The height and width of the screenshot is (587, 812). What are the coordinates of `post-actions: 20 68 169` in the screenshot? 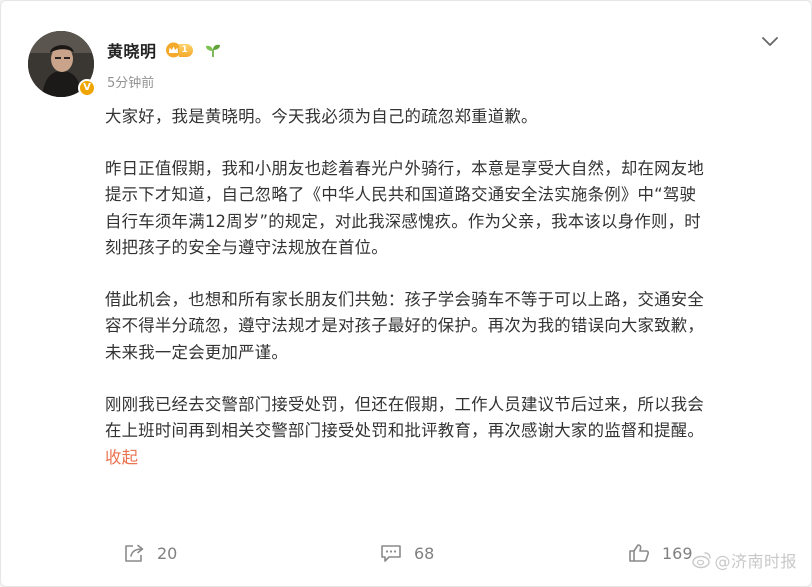 It's located at (406, 557).